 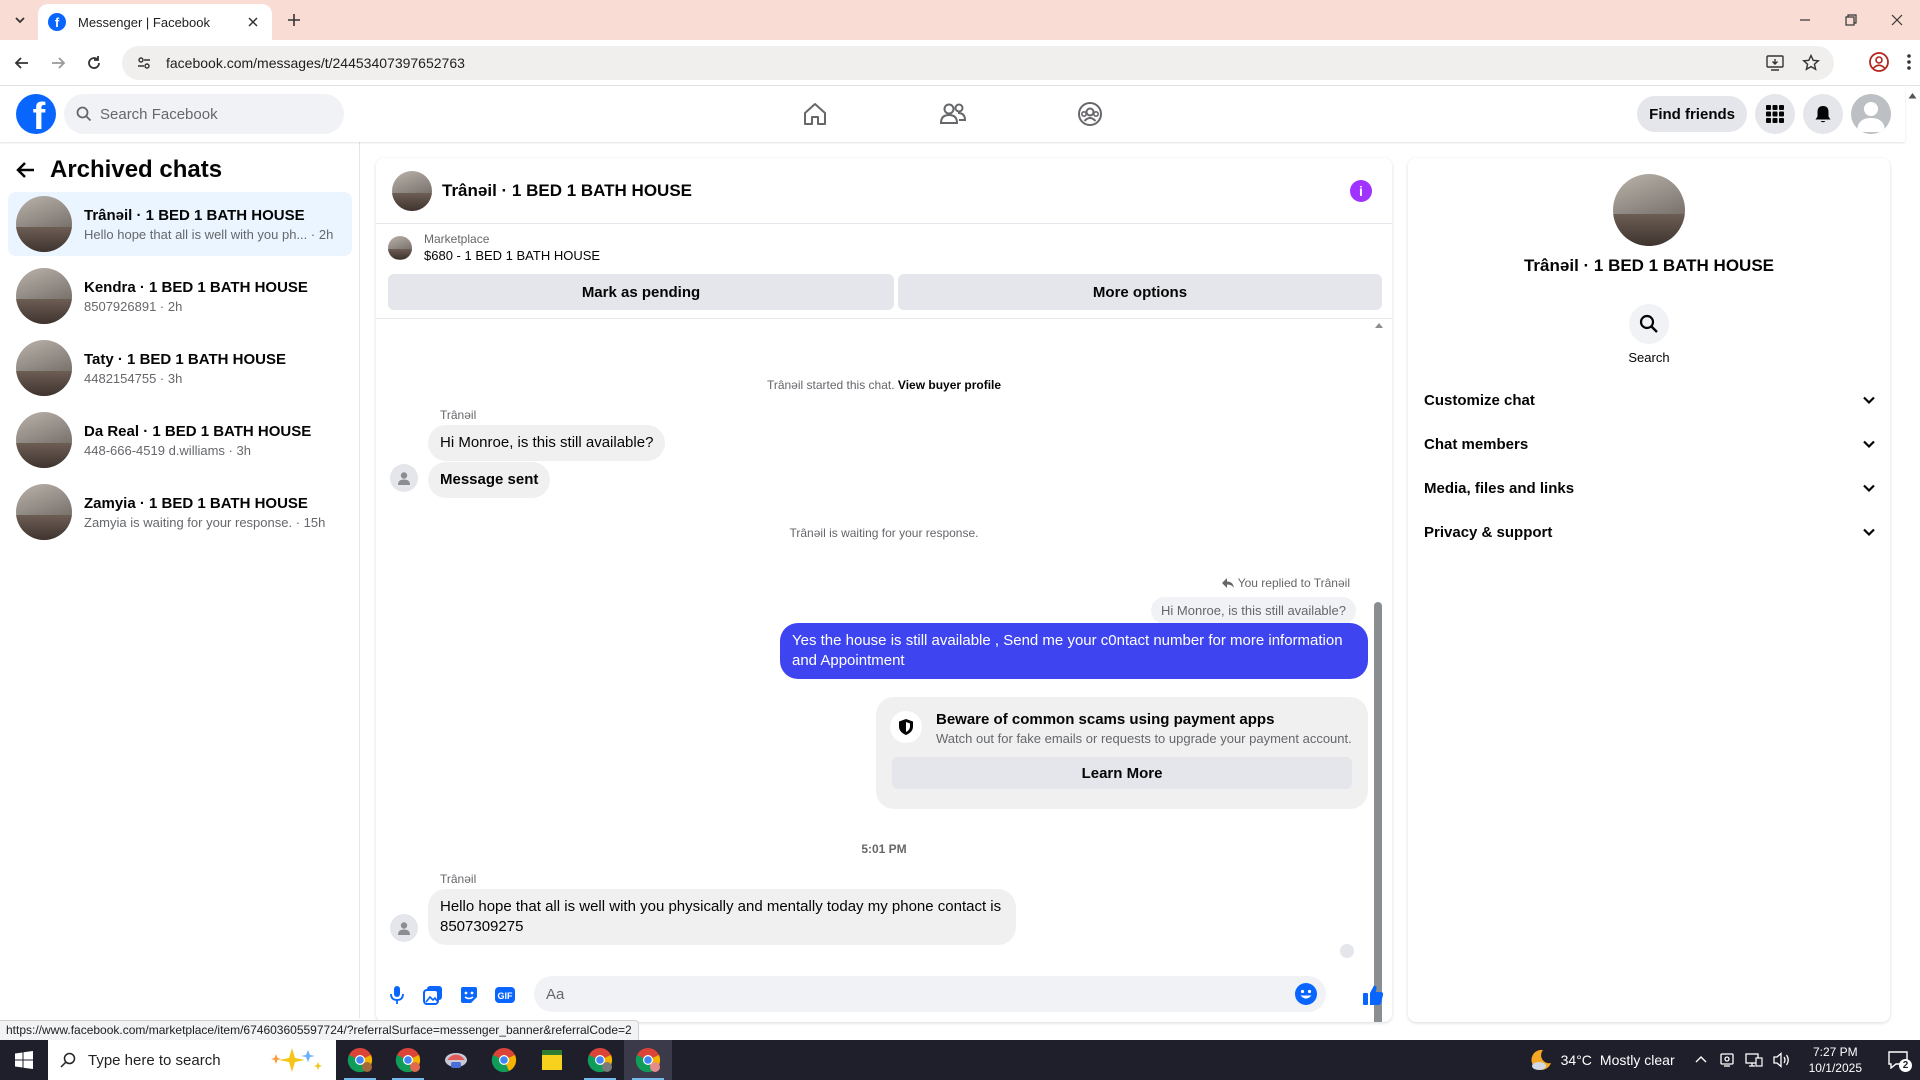 What do you see at coordinates (1898, 1060) in the screenshot?
I see `notification-center-icon: 2` at bounding box center [1898, 1060].